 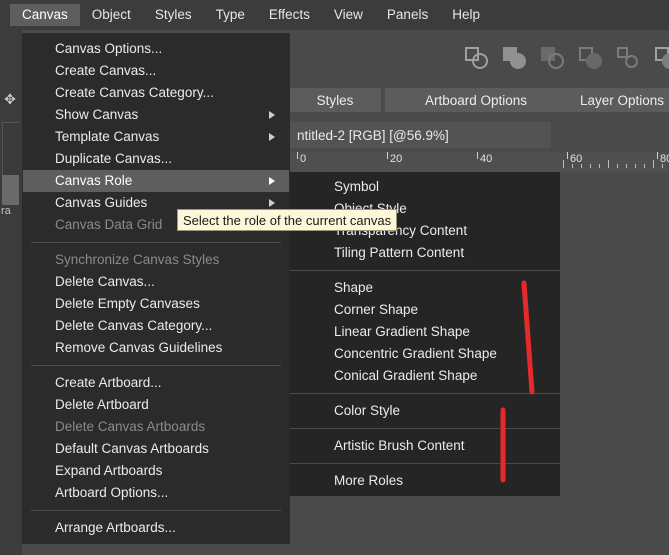 What do you see at coordinates (287, 220) in the screenshot?
I see `tooltip: Select the role of the current canvas` at bounding box center [287, 220].